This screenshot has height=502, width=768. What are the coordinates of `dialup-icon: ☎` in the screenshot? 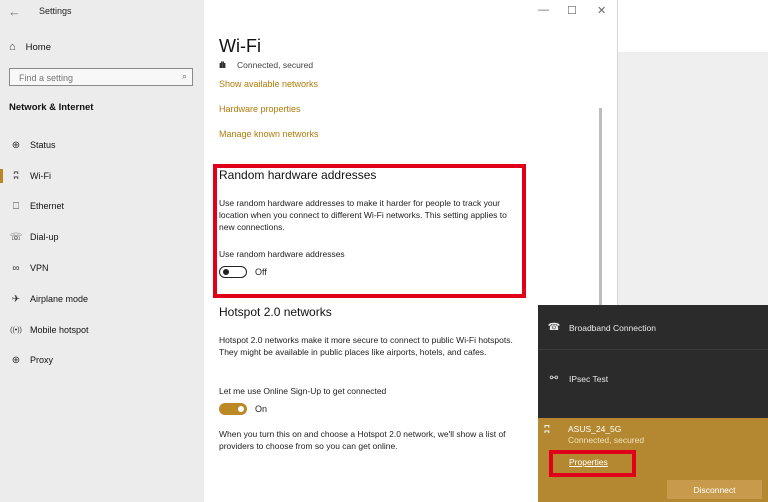 It's located at (554, 327).